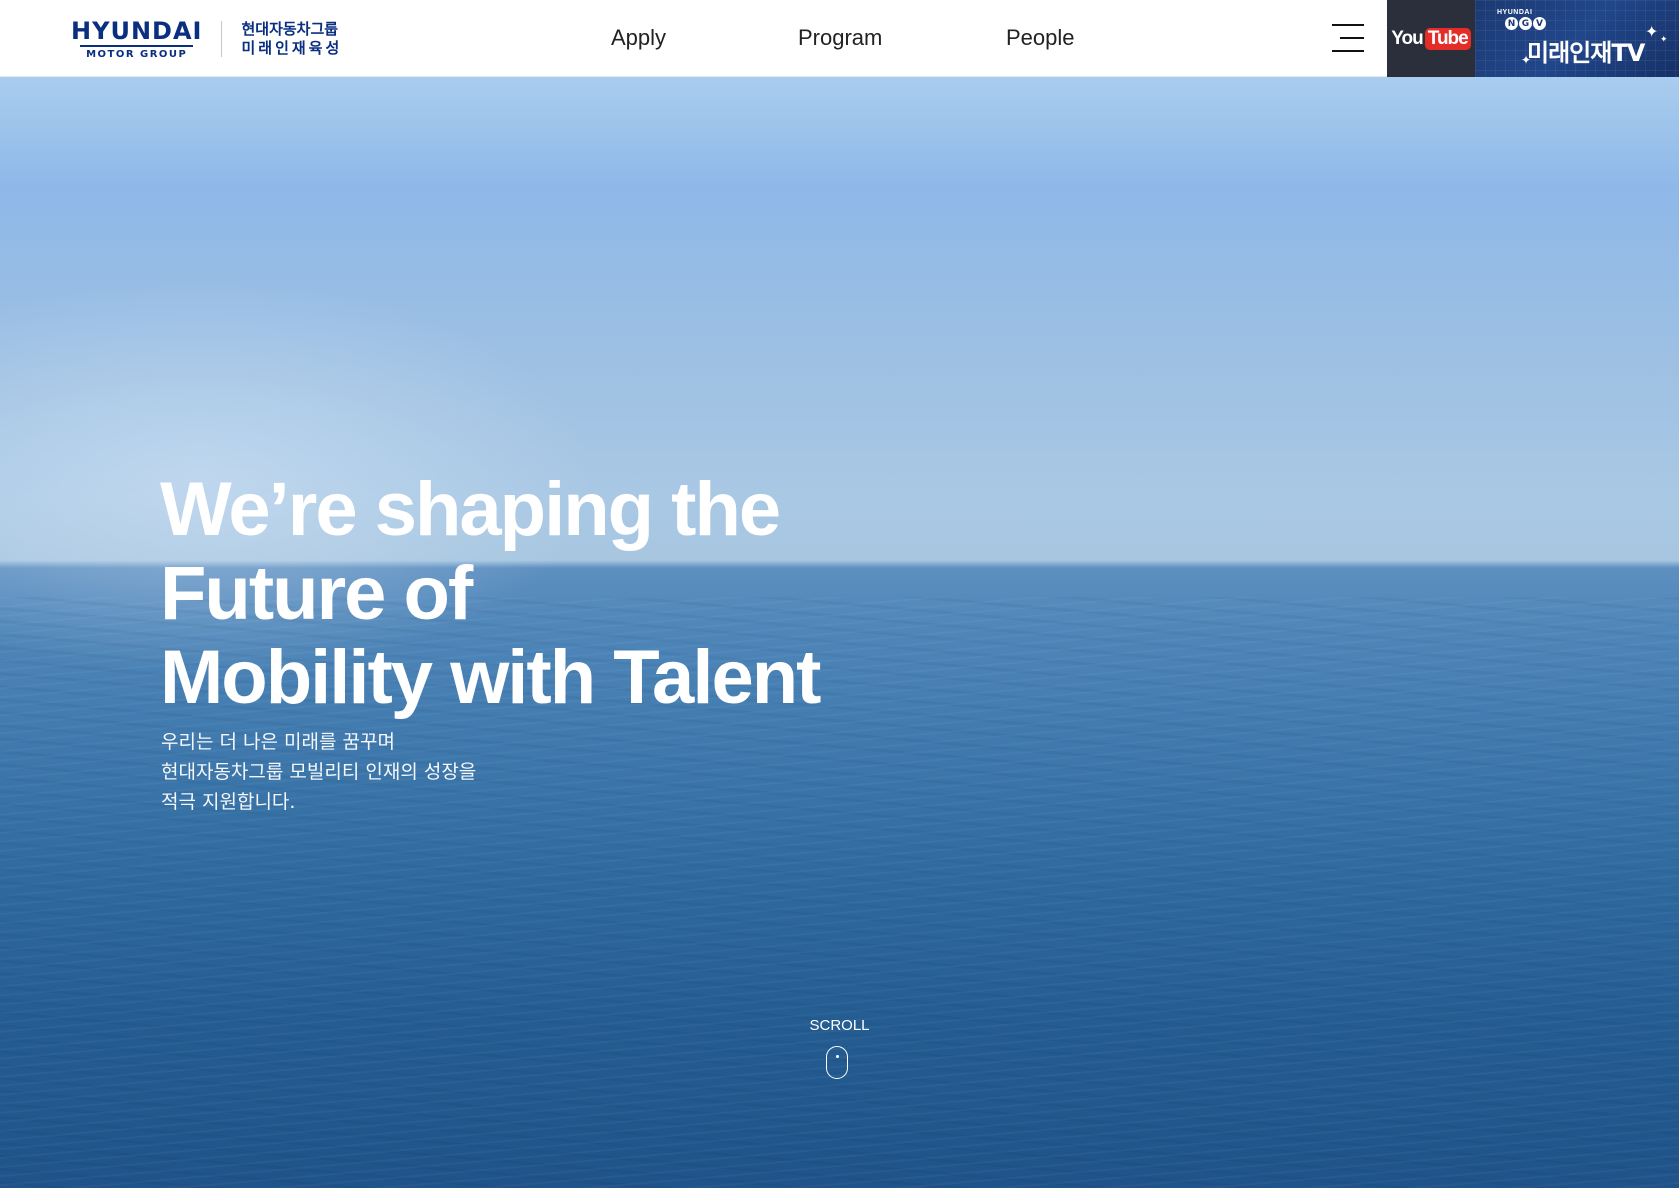  What do you see at coordinates (1511, 23) in the screenshot?
I see `ngv-badge-letter: N` at bounding box center [1511, 23].